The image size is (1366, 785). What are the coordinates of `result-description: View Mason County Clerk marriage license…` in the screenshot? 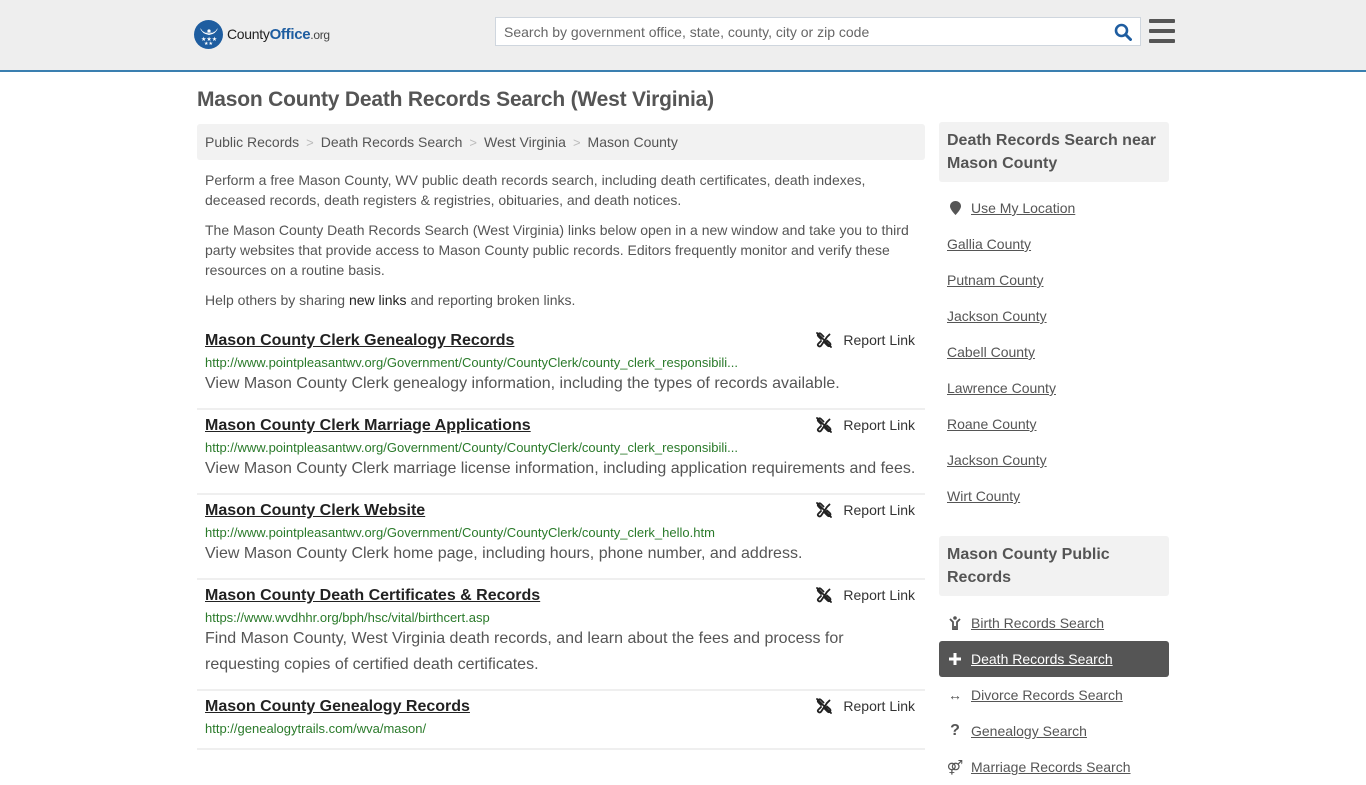 It's located at (560, 468).